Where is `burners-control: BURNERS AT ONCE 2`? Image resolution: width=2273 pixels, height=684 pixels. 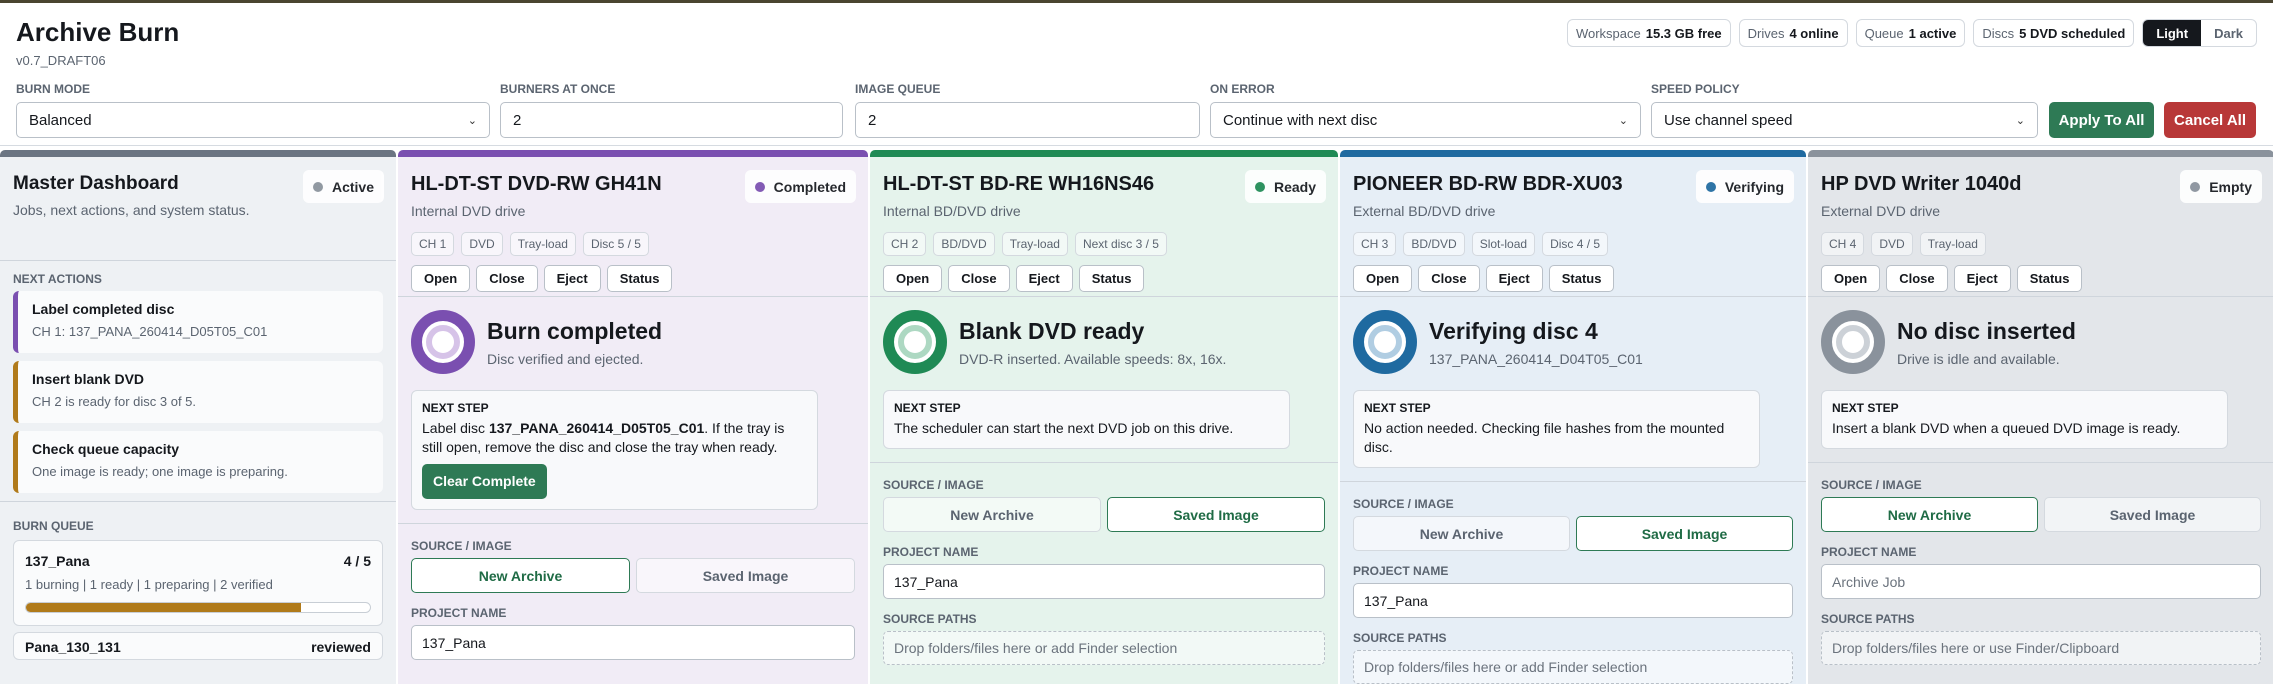 burners-control: BURNERS AT ONCE 2 is located at coordinates (671, 110).